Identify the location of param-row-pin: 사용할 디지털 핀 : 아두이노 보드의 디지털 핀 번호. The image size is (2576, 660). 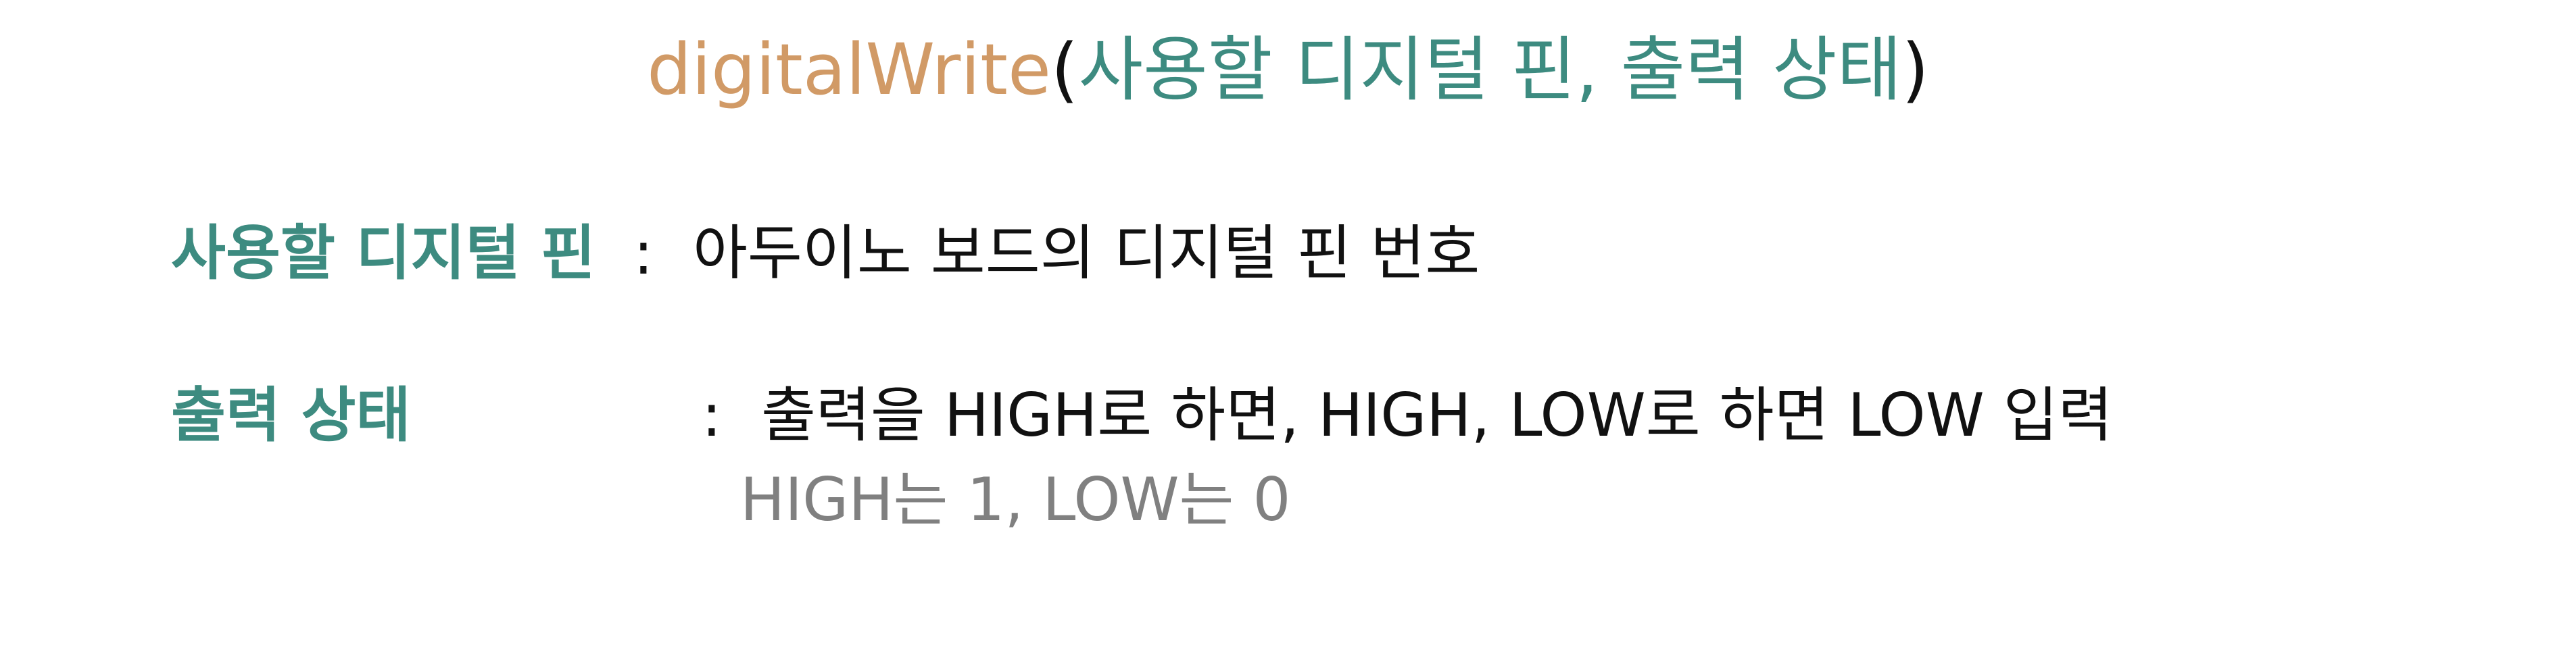
(825, 253).